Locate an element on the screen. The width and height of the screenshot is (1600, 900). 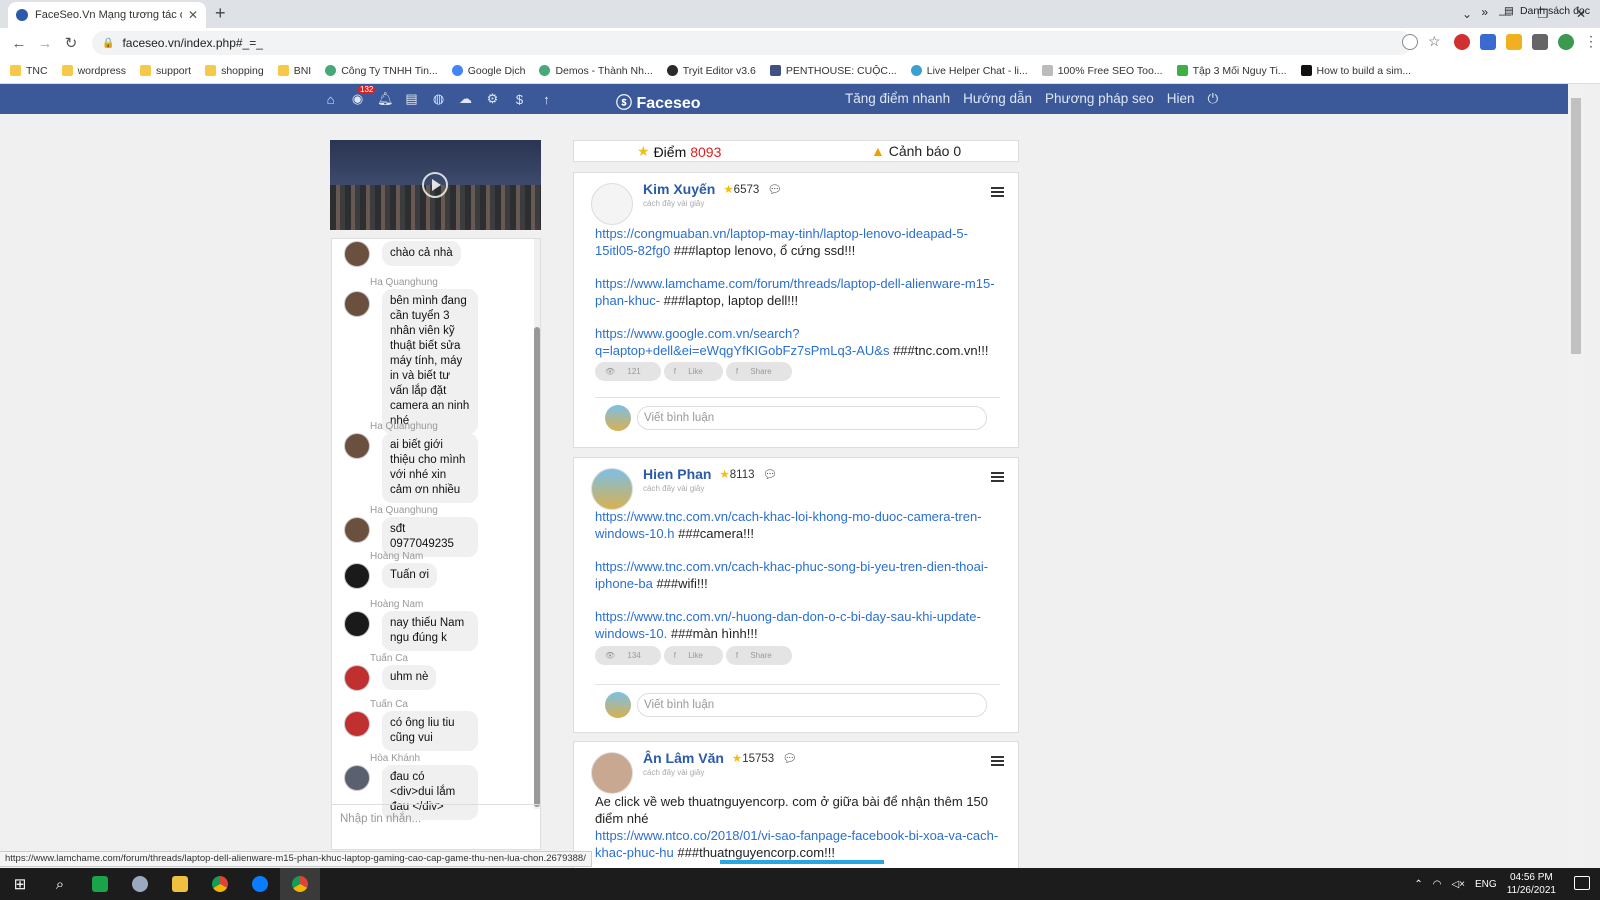
bookmark-item: Tryit Editor v3.6 is located at coordinates (711, 71).